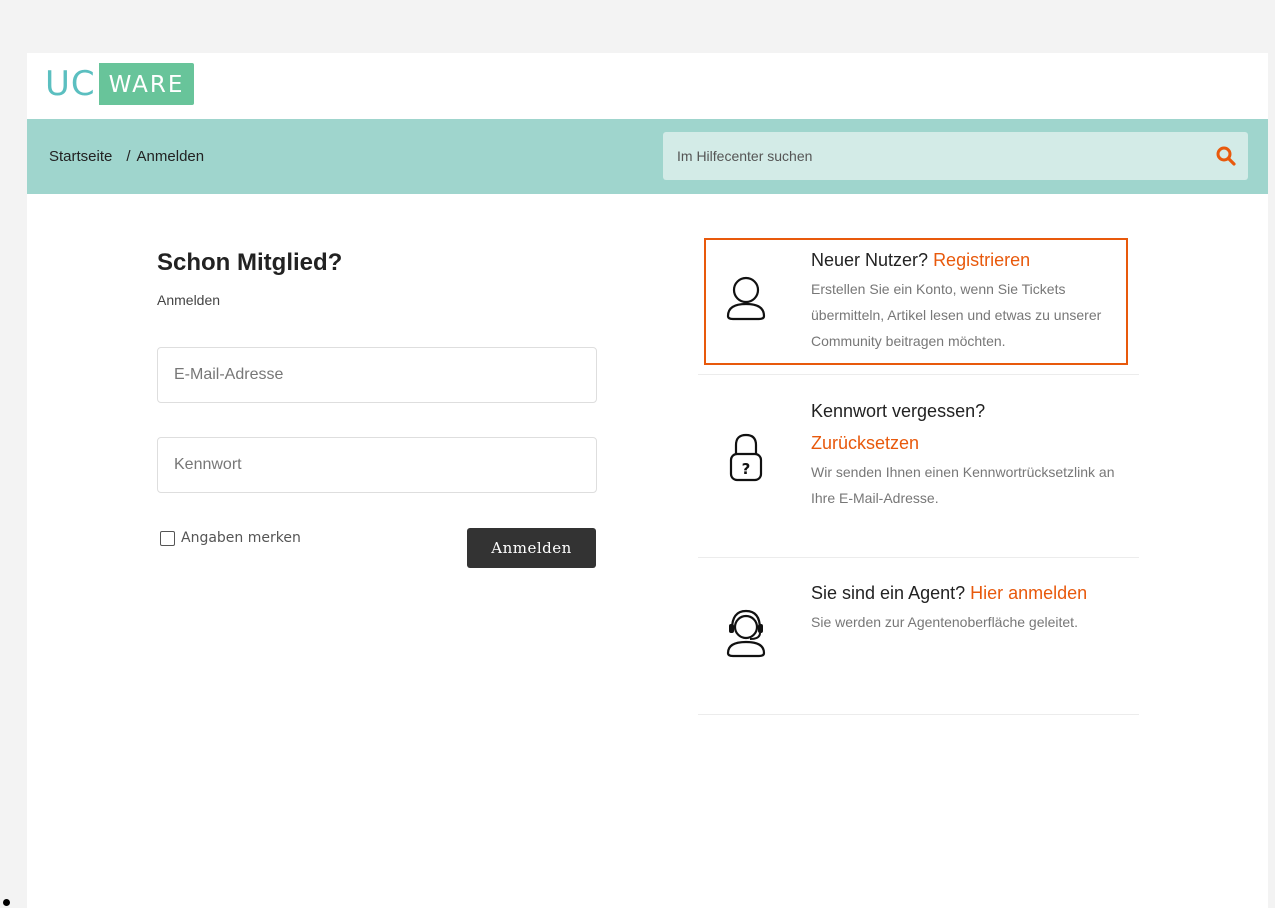 The height and width of the screenshot is (908, 1275). I want to click on remember-checkbox, so click(167, 538).